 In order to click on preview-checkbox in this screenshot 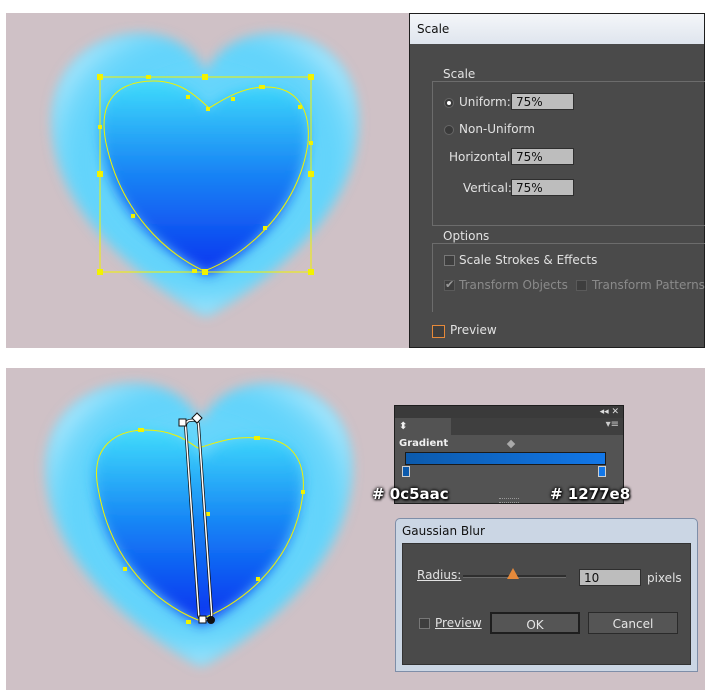, I will do `click(438, 331)`.